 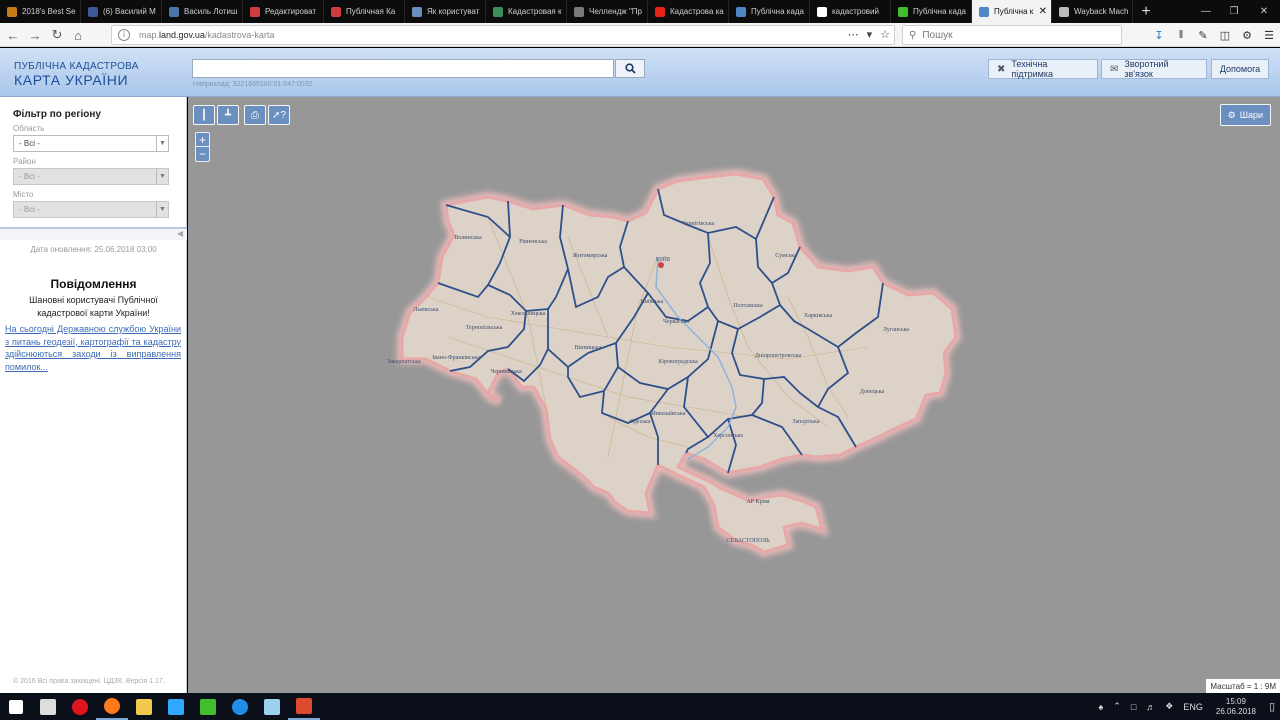 I want to click on windows-start-icon, so click(x=16, y=706).